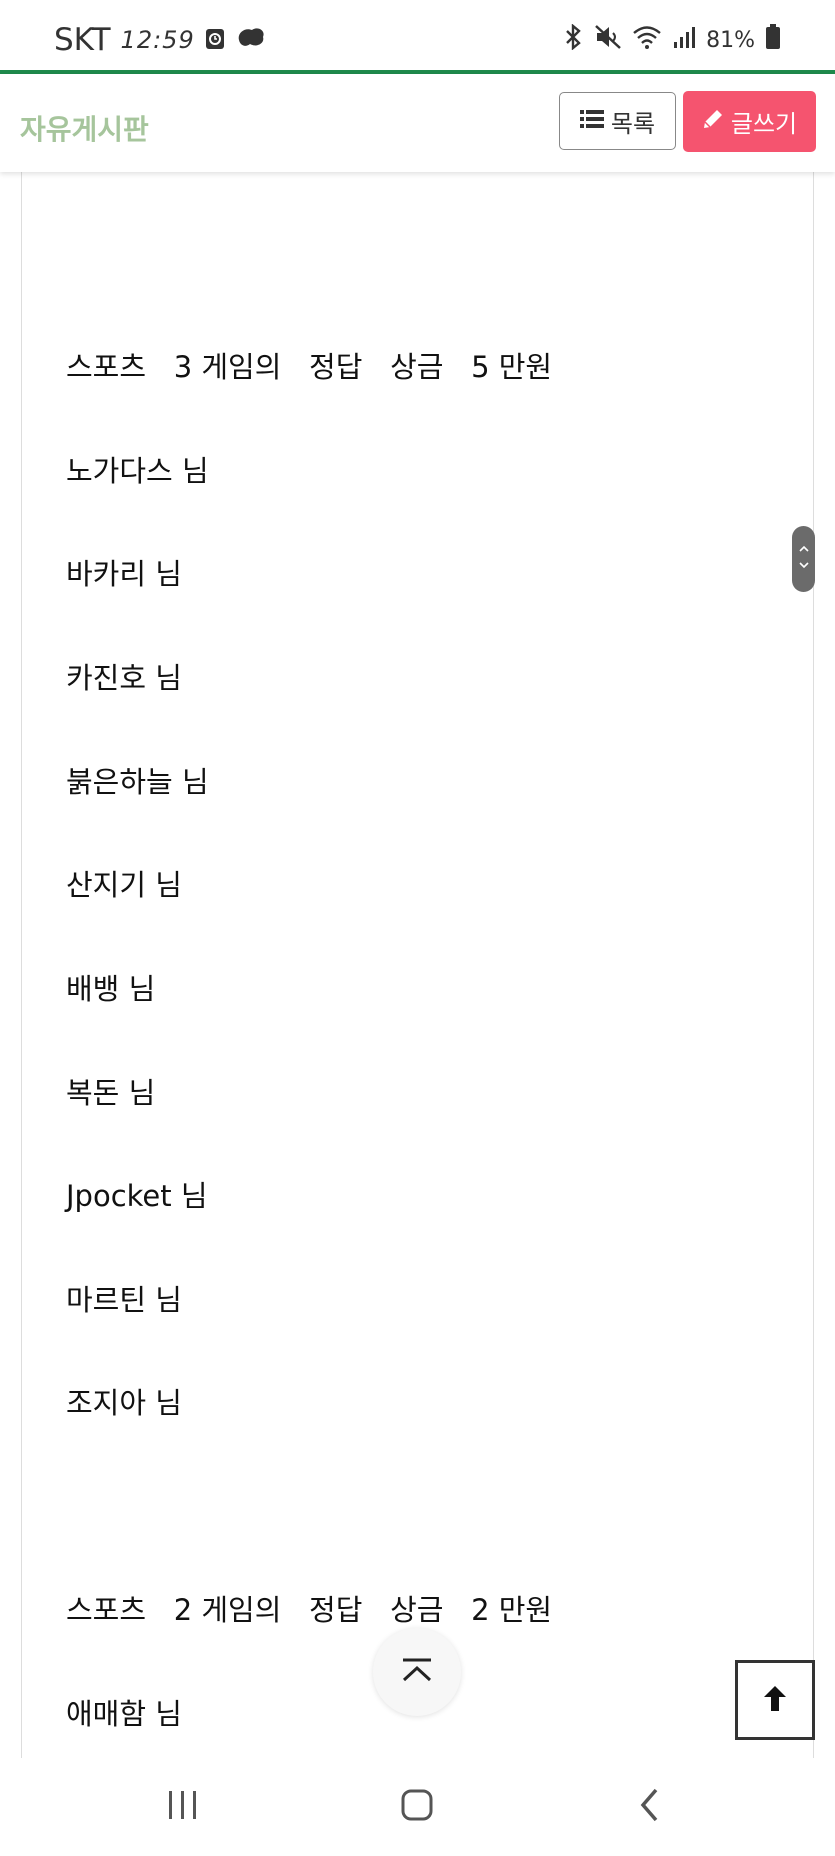 Image resolution: width=835 pixels, height=1856 pixels. Describe the element at coordinates (124, 1300) in the screenshot. I see `winner-line: 마르틴 님` at that location.